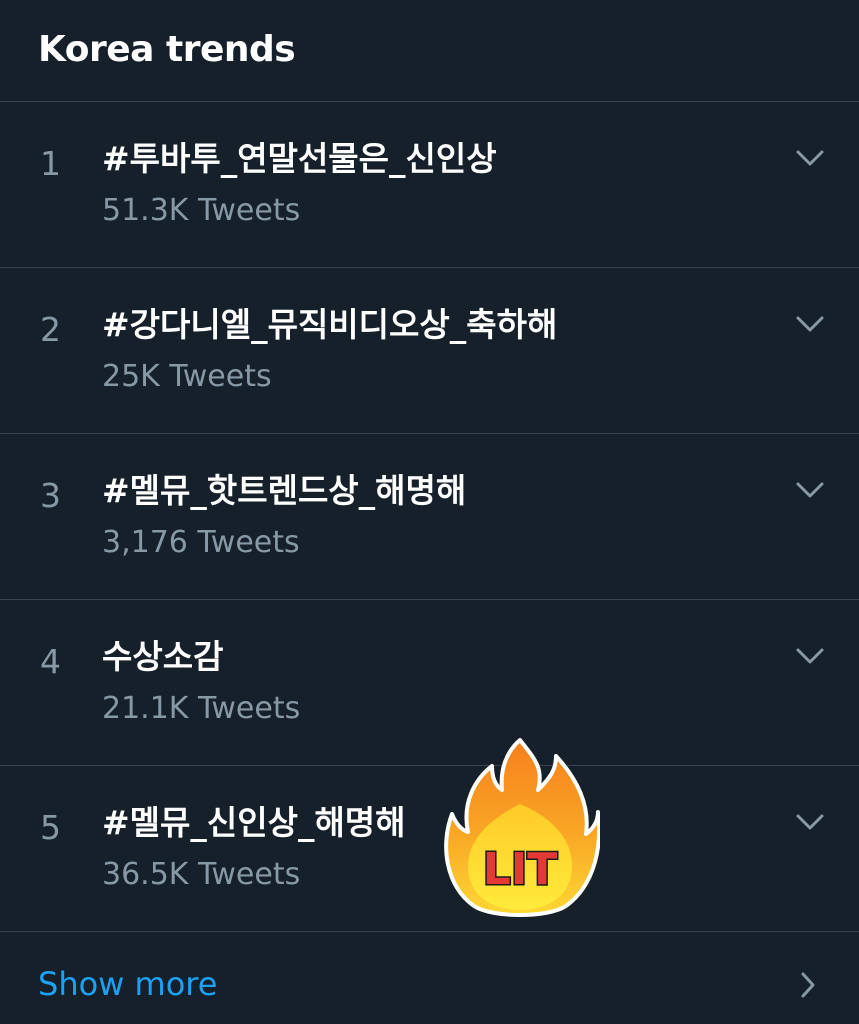 This screenshot has height=1024, width=859. What do you see at coordinates (50, 827) in the screenshot?
I see `trend-rank: 5` at bounding box center [50, 827].